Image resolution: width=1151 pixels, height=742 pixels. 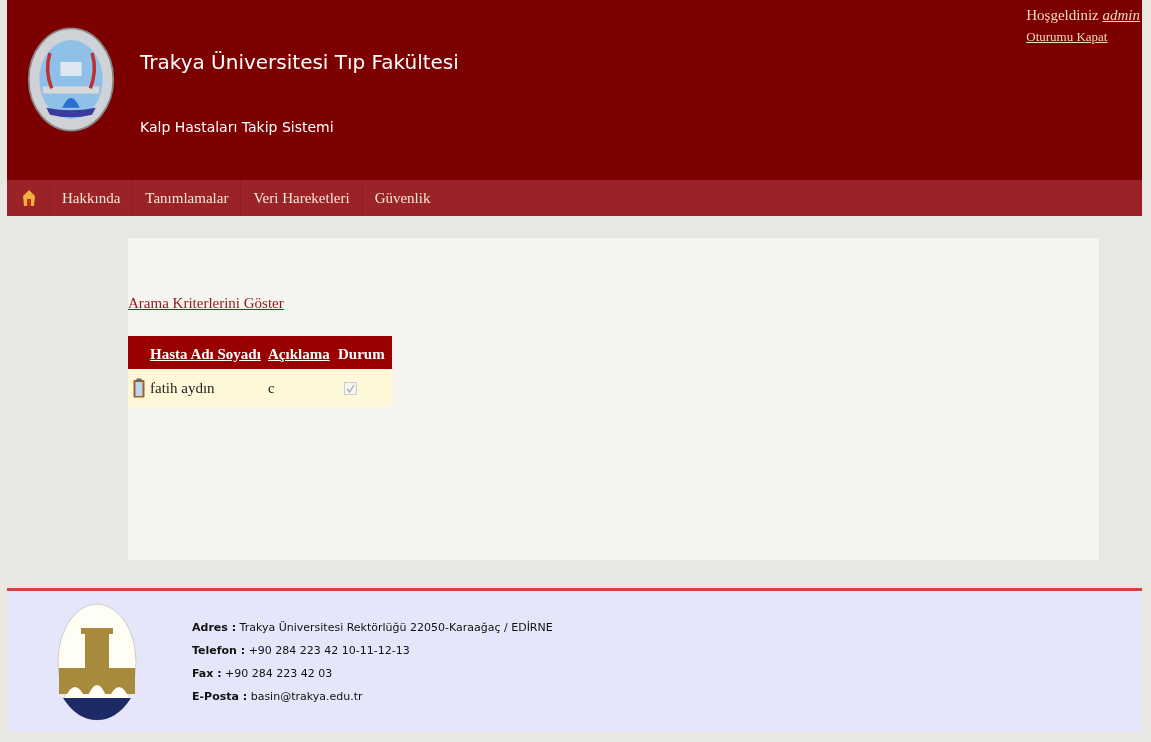 I want to click on user-link: admin, so click(x=1121, y=15).